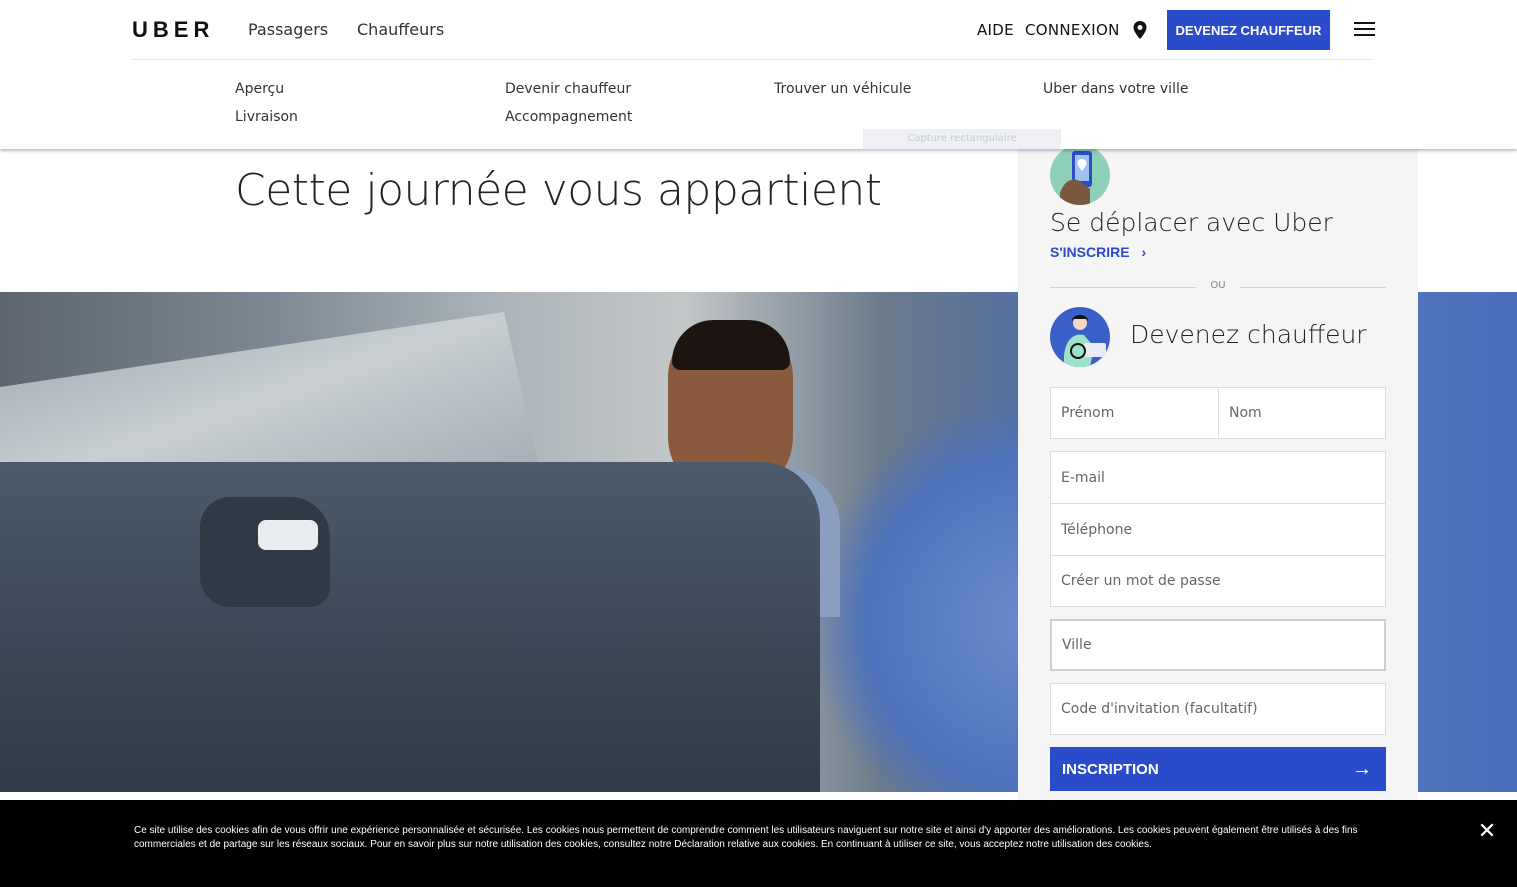  Describe the element at coordinates (568, 117) in the screenshot. I see `submenu-item-accompagnement: Accompagnement` at that location.